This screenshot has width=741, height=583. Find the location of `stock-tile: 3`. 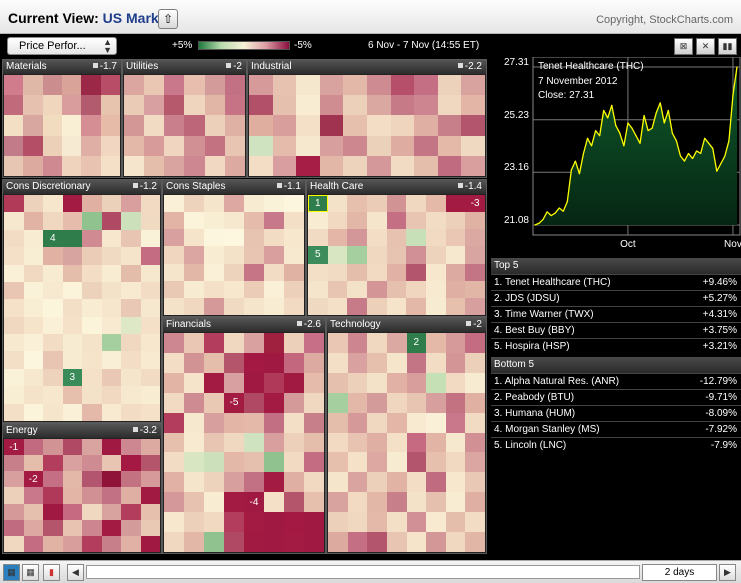

stock-tile: 3 is located at coordinates (72, 377).